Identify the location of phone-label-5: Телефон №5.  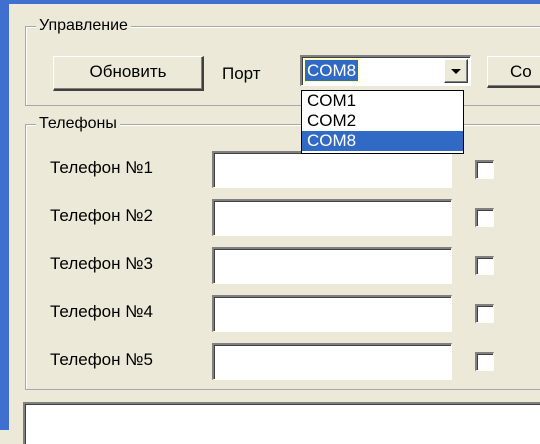
(101, 359).